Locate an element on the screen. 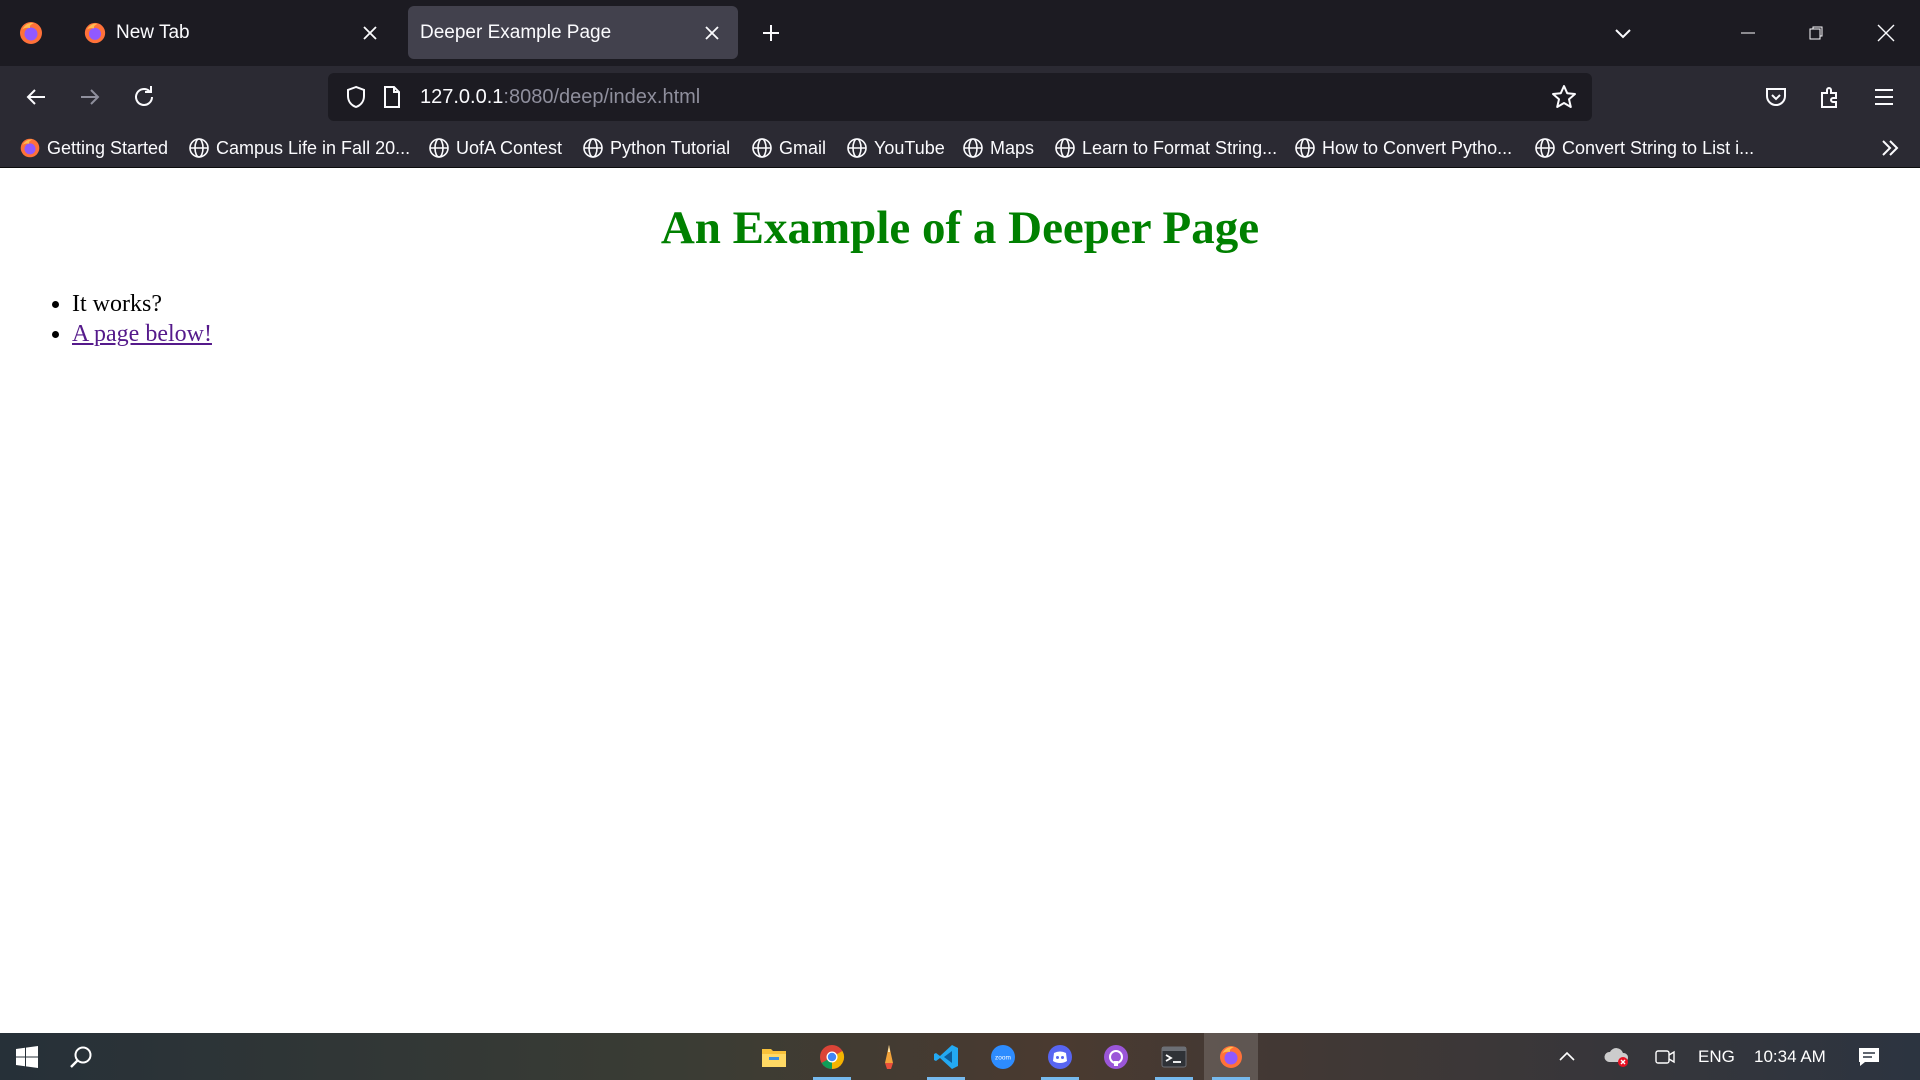 The height and width of the screenshot is (1080, 1920). file-explorer-icon is located at coordinates (774, 1057).